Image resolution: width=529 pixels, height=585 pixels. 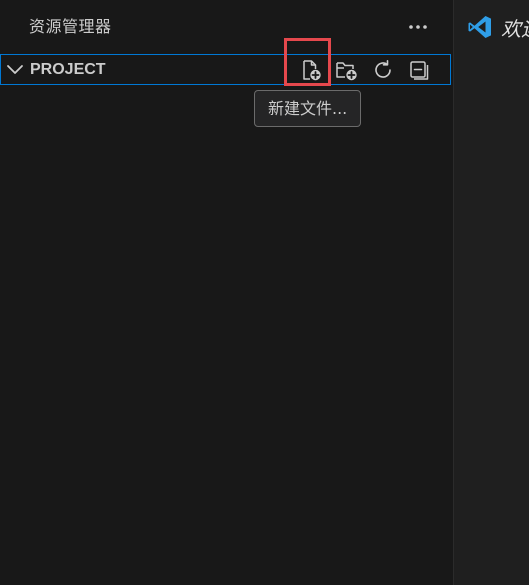 I want to click on new-folder-button, so click(x=347, y=70).